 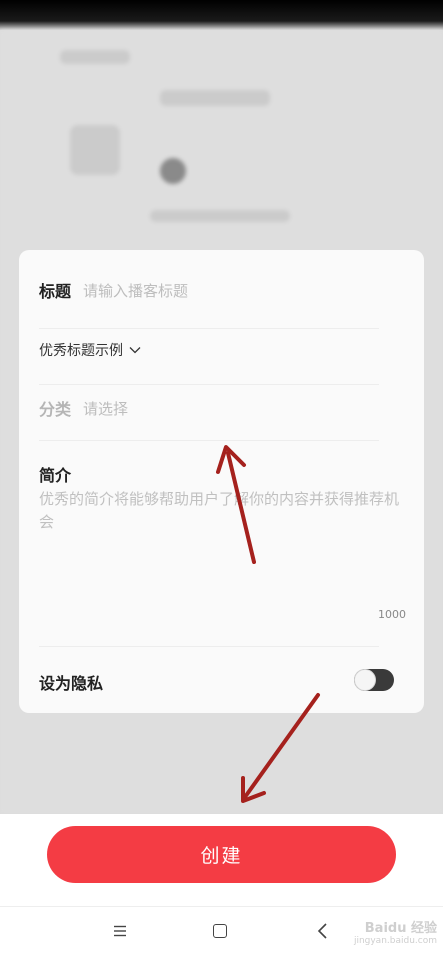 I want to click on baidu-watermark: Baidu 经验 jingyan.baidu.com, so click(x=395, y=931).